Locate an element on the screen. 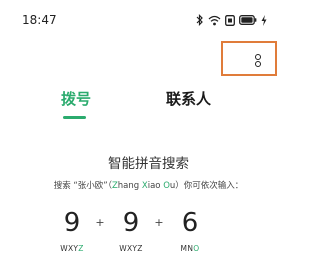  bluetooth-icon is located at coordinates (200, 20).